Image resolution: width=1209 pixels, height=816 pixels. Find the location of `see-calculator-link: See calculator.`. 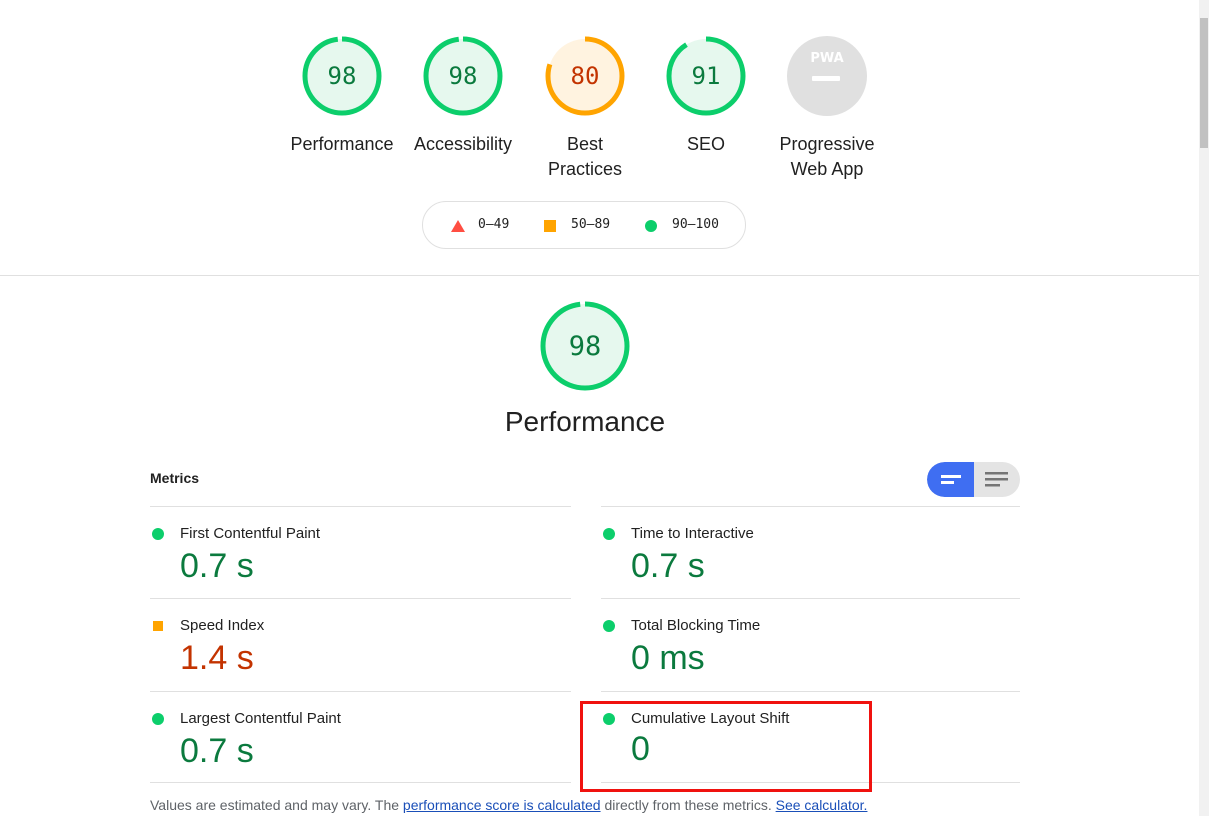

see-calculator-link: See calculator. is located at coordinates (822, 805).